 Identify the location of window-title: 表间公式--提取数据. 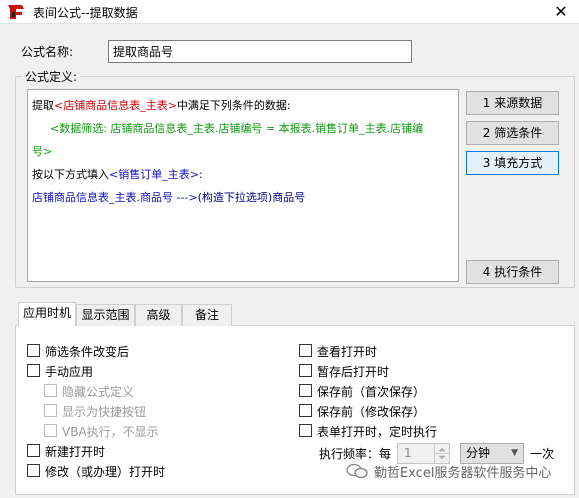
(85, 13).